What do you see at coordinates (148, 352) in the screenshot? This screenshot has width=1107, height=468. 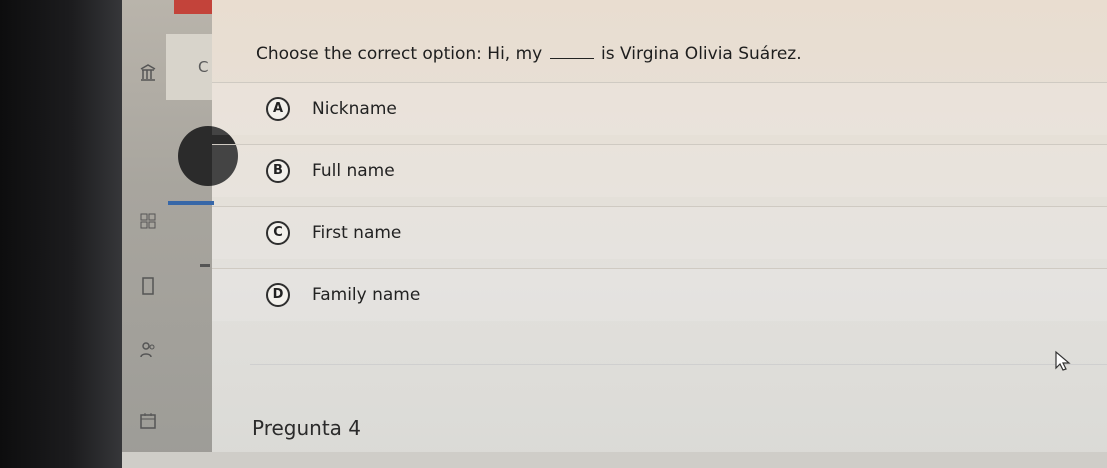 I see `people-icon` at bounding box center [148, 352].